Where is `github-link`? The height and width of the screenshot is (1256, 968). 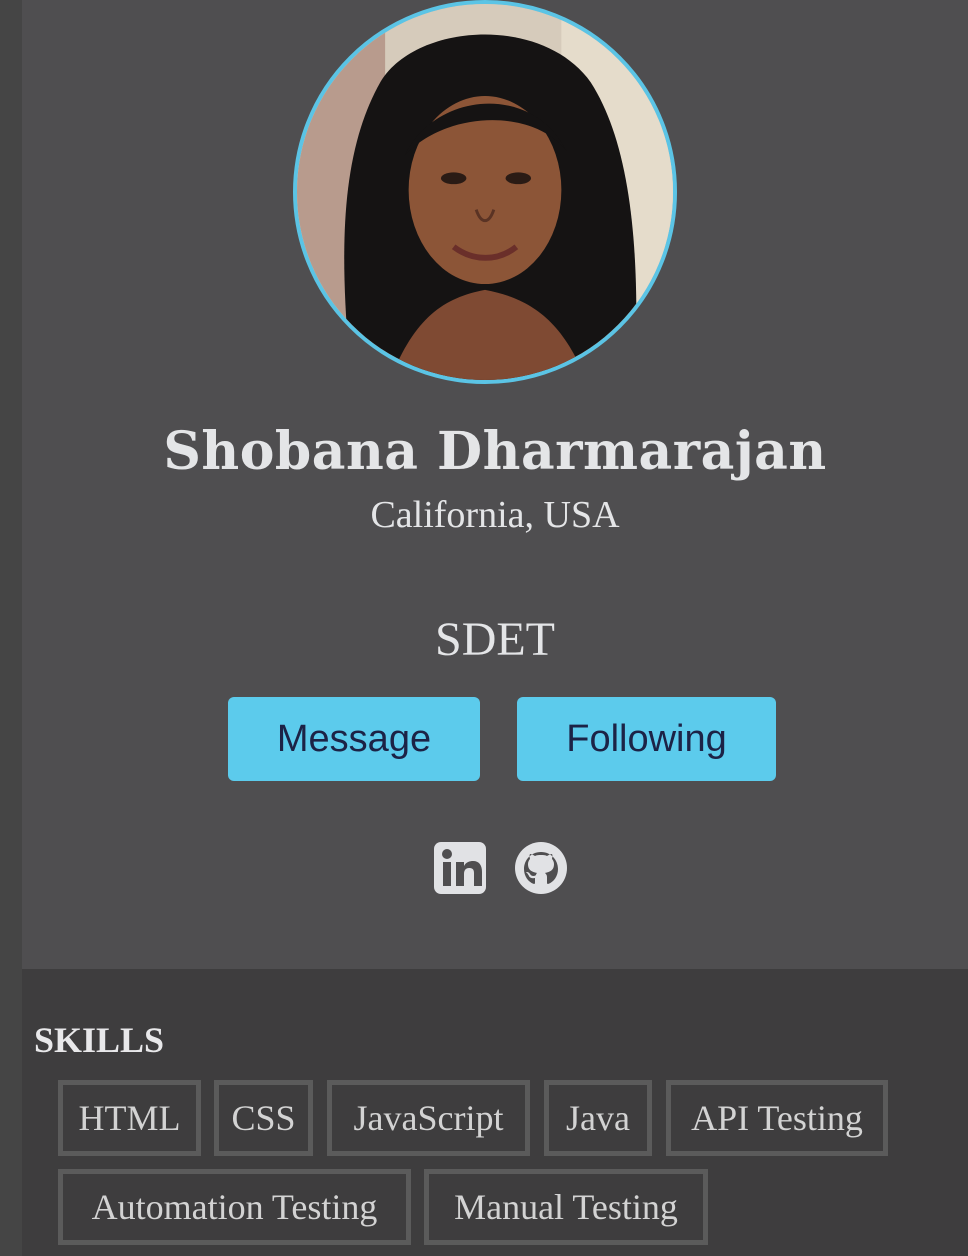 github-link is located at coordinates (541, 868).